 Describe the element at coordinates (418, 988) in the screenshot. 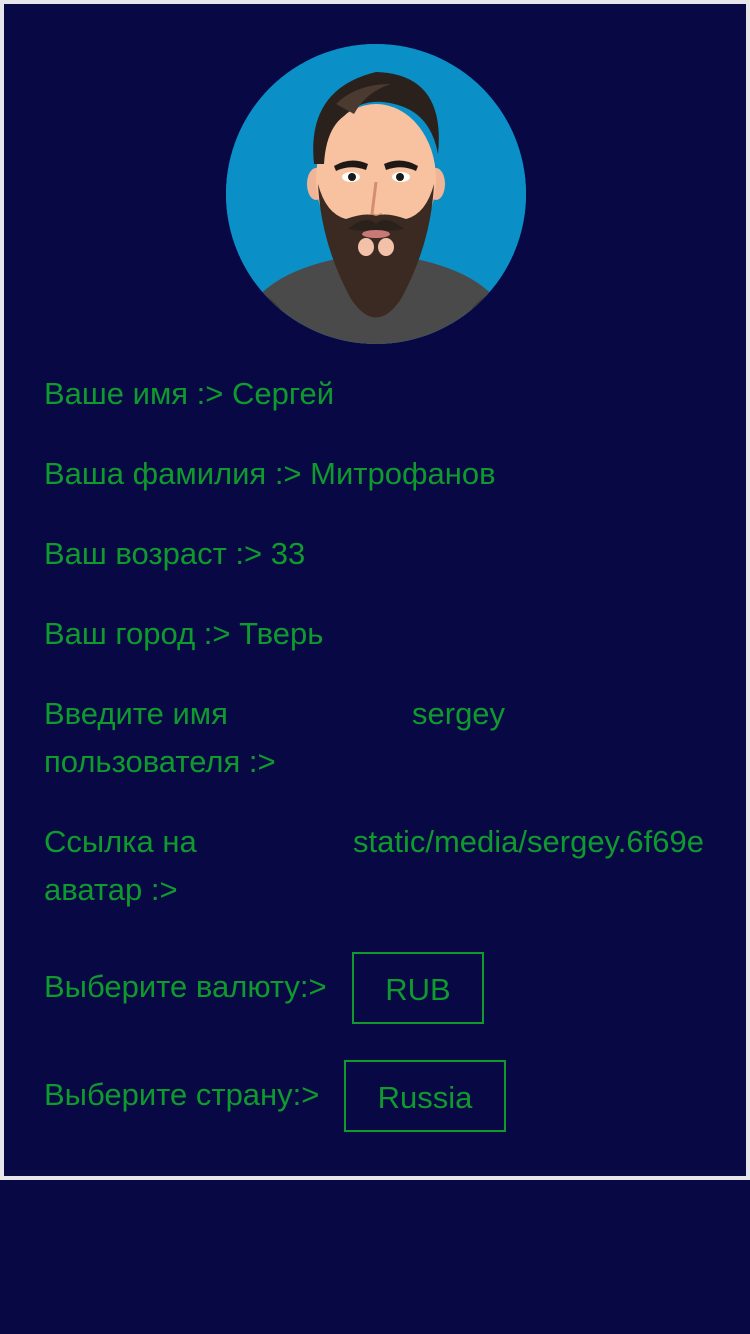

I see `currency-select: RUB` at that location.